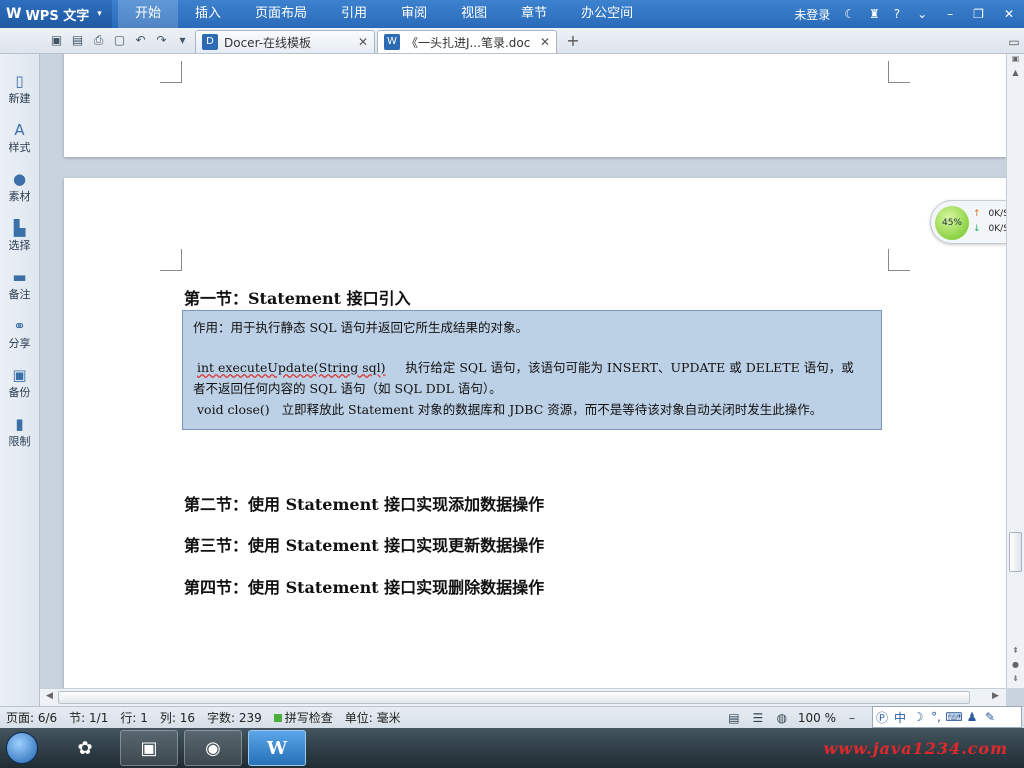 Image resolution: width=1024 pixels, height=768 pixels. Describe the element at coordinates (817, 718) in the screenshot. I see `zoom-level: 100 %` at that location.